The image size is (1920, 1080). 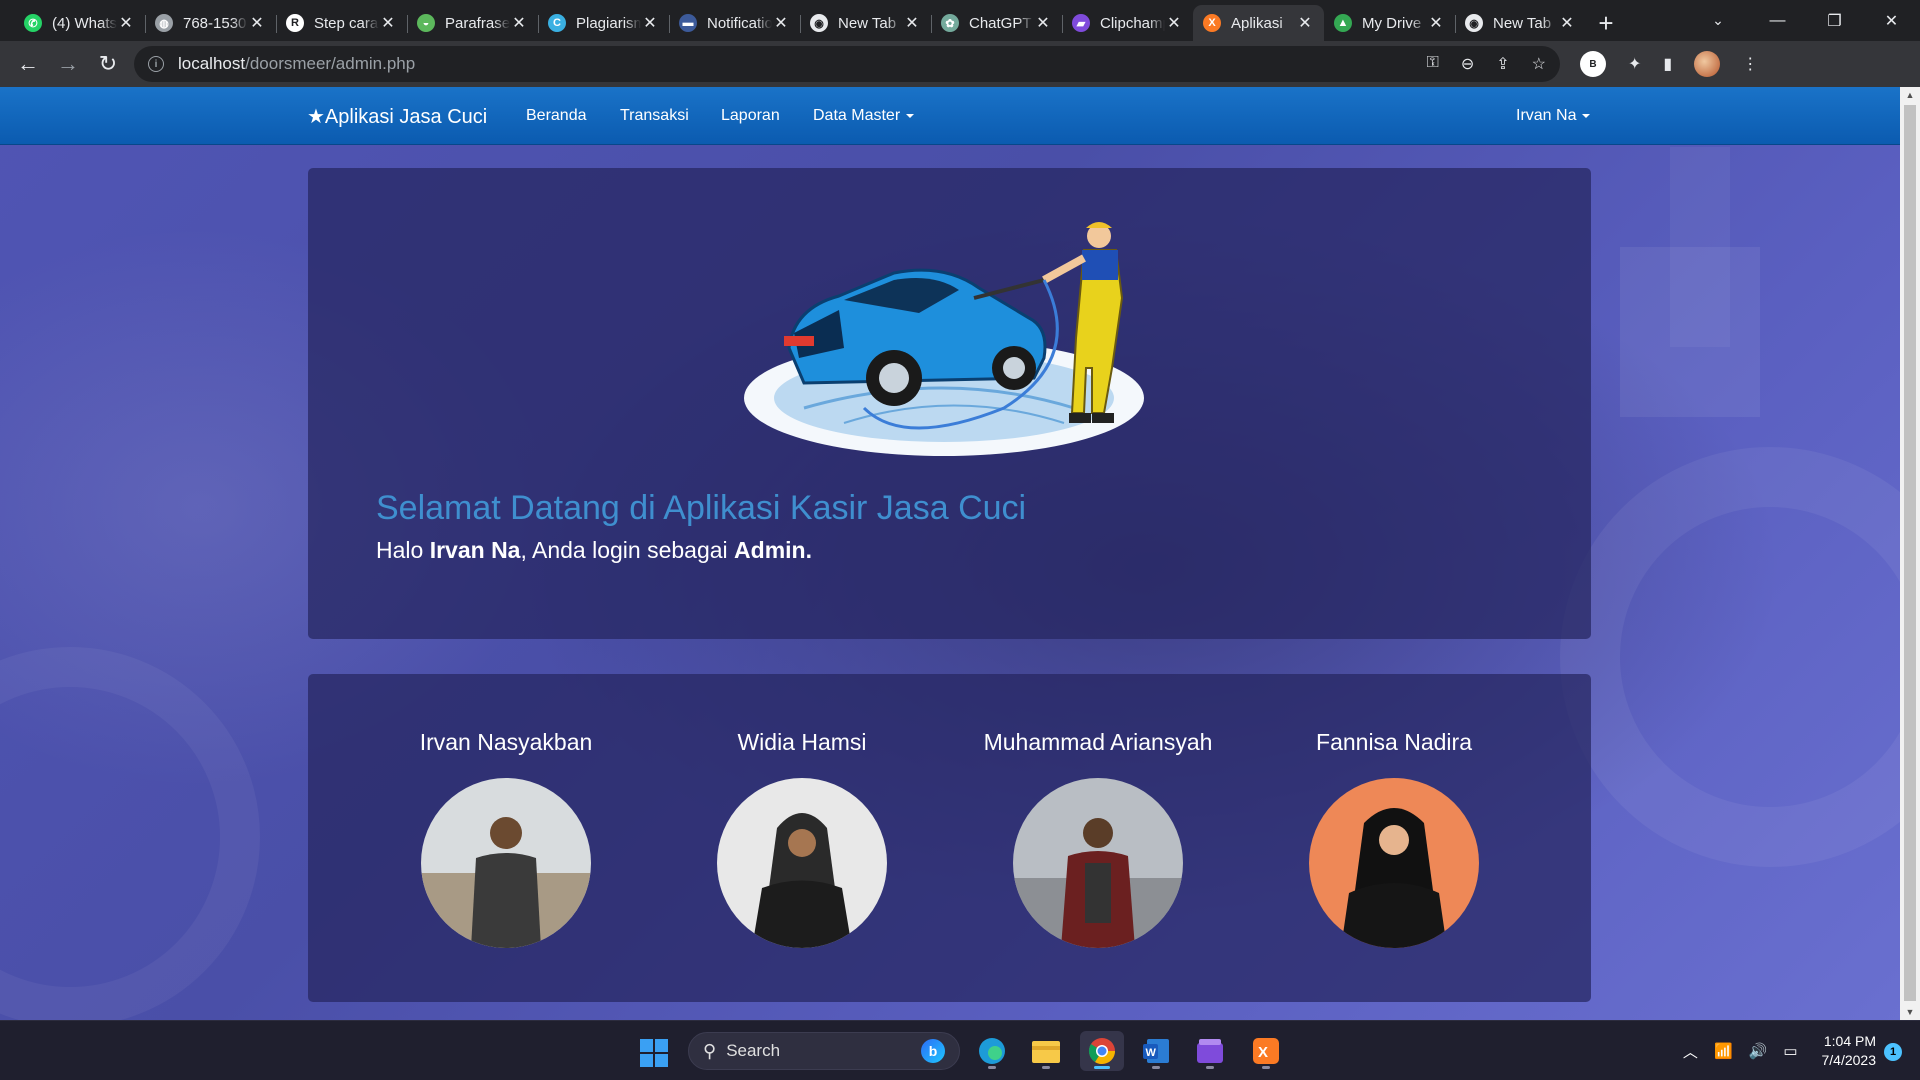 I want to click on taskbar-search: ⚲ Search b, so click(x=824, y=1051).